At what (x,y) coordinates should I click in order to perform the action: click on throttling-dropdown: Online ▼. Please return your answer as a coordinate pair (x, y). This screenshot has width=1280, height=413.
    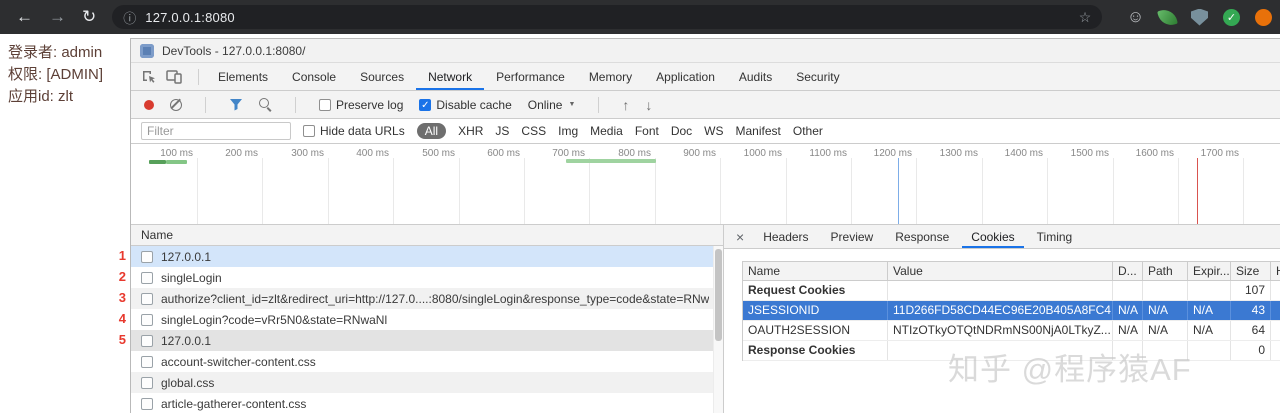
    Looking at the image, I should click on (552, 105).